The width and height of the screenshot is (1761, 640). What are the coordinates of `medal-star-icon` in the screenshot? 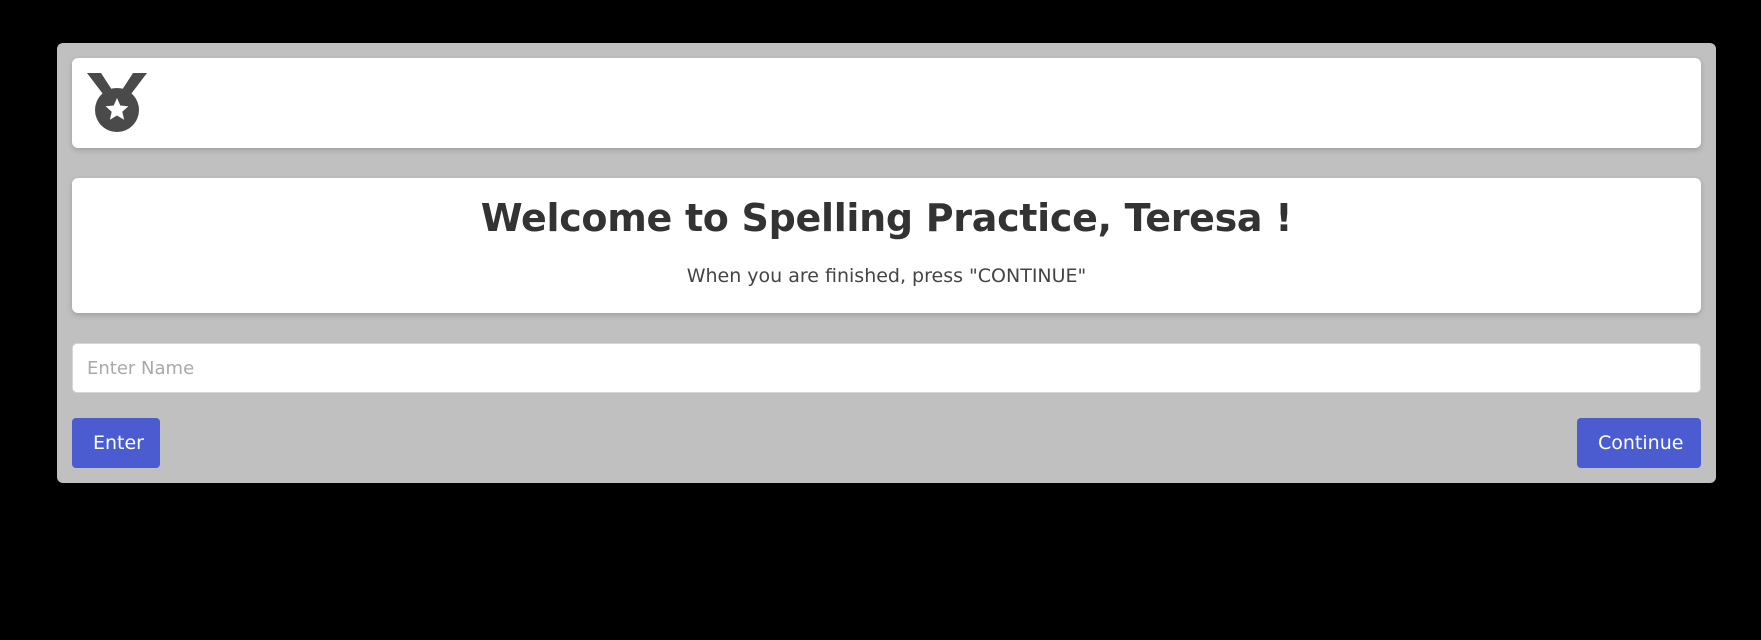 It's located at (117, 102).